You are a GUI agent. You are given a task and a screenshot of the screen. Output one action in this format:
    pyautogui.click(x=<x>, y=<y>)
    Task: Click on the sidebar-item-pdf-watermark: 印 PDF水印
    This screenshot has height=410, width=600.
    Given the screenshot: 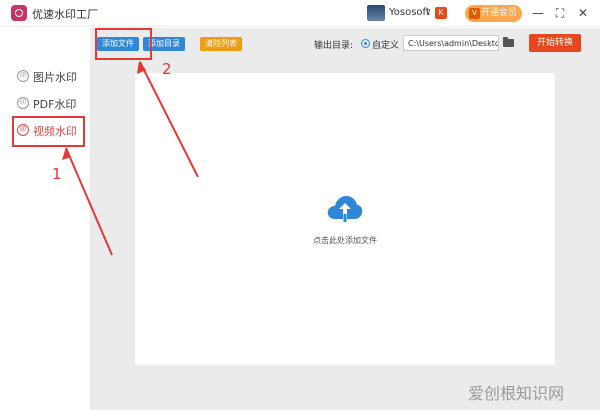 What is the action you would take?
    pyautogui.click(x=57, y=103)
    